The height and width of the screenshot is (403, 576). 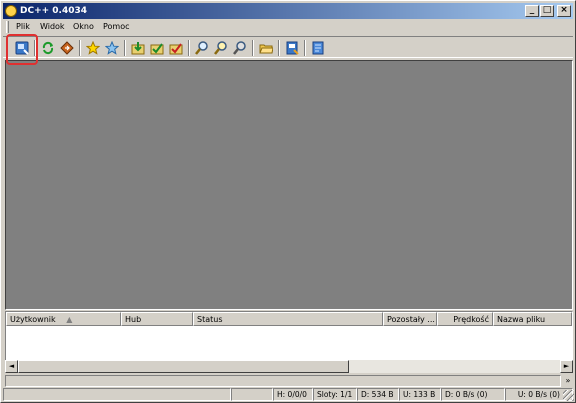 What do you see at coordinates (288, 11) in the screenshot?
I see `title-bar: DC++ 0.4034 _ □ ×` at bounding box center [288, 11].